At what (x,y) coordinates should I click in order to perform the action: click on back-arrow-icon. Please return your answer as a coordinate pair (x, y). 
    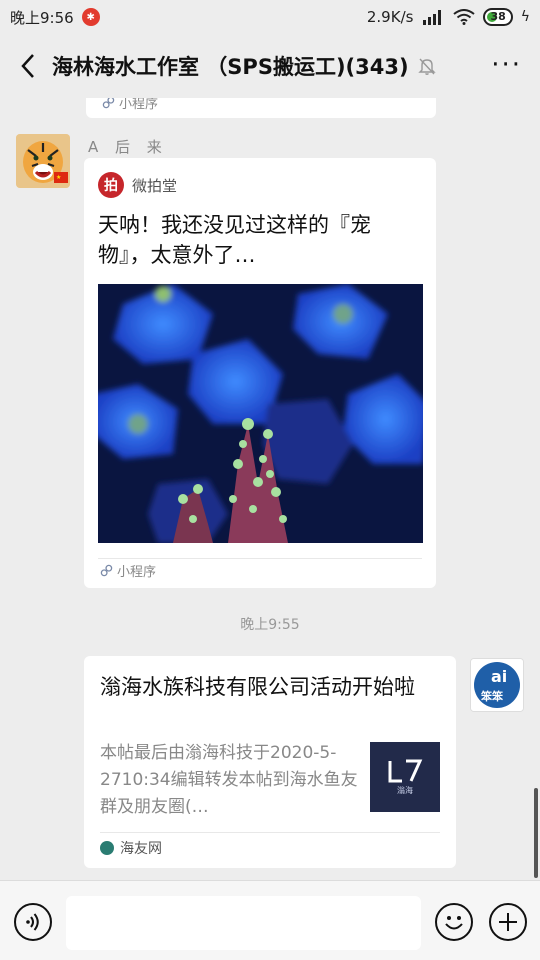
    Looking at the image, I should click on (27, 66).